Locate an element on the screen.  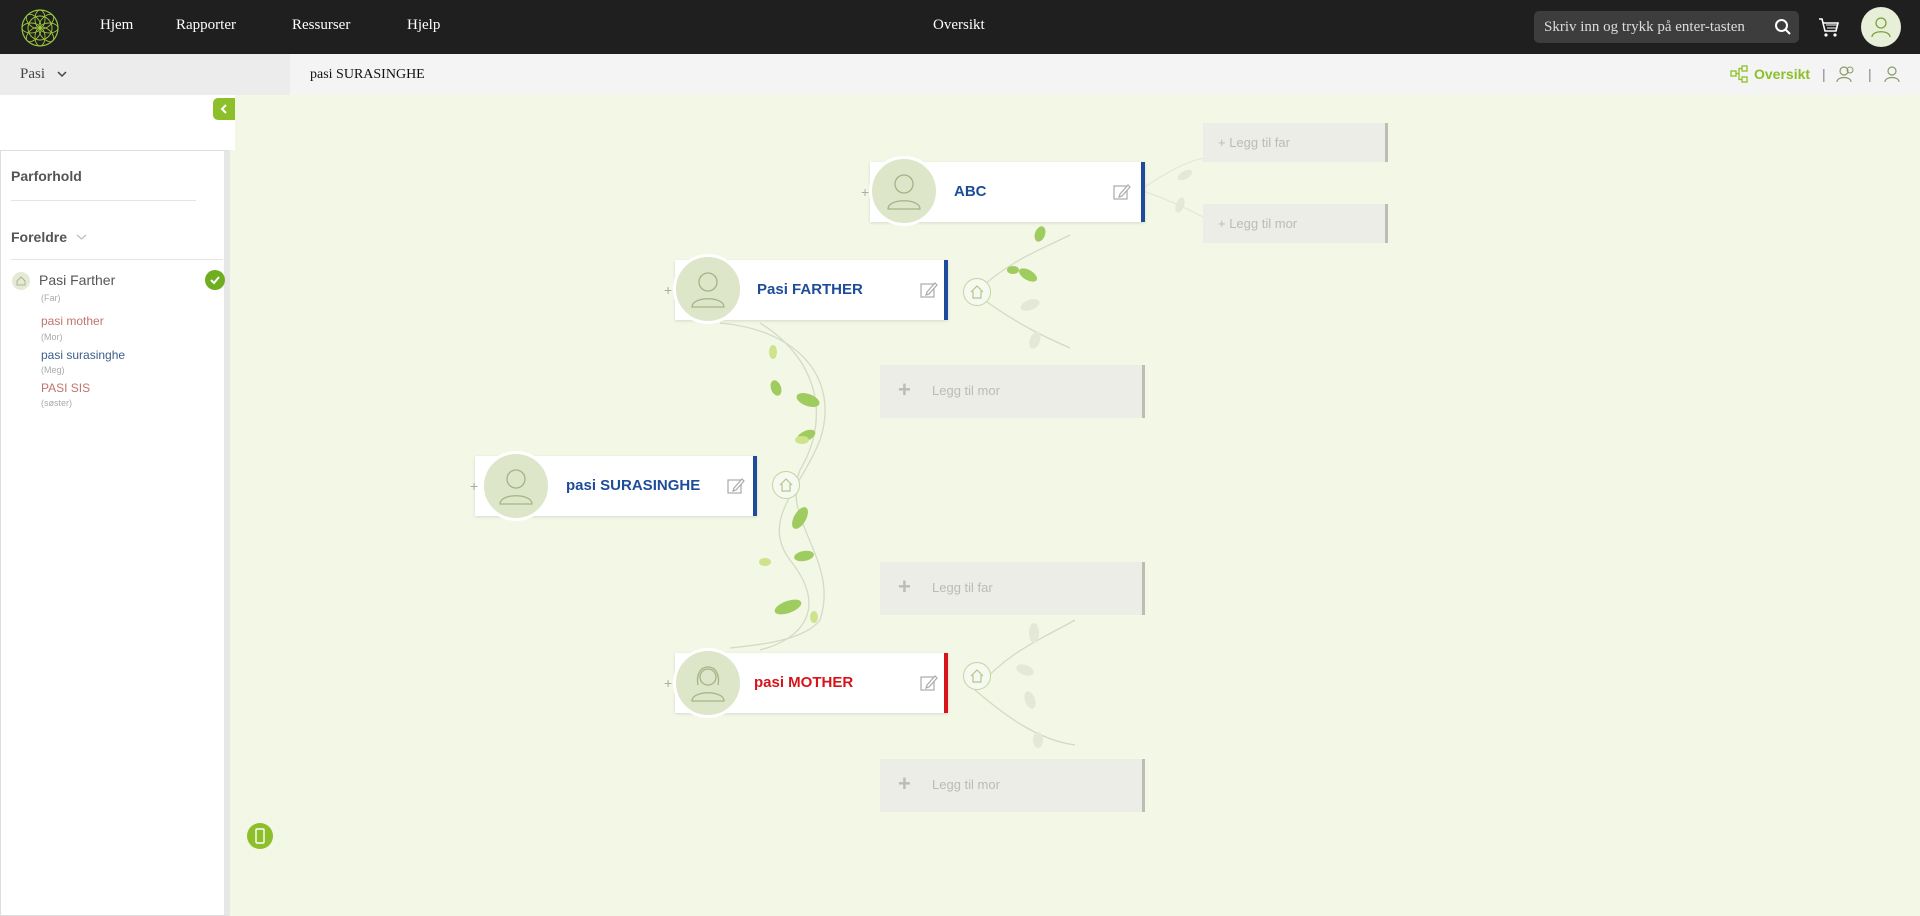
family-view-icon is located at coordinates (1846, 74).